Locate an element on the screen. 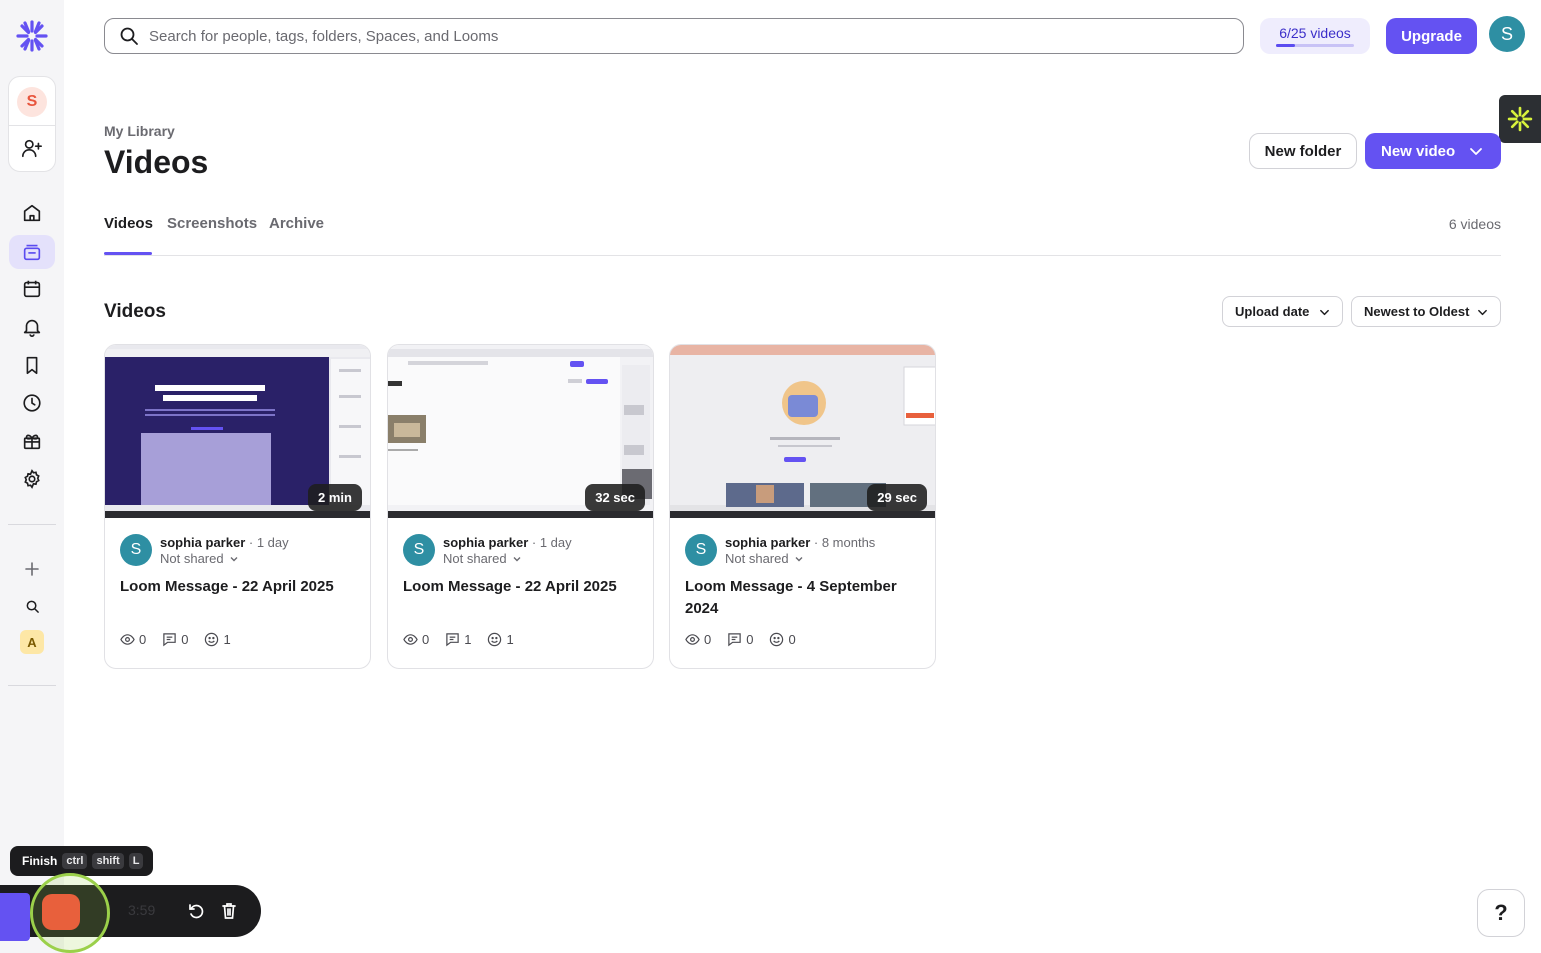  help-button: ? is located at coordinates (1501, 913).